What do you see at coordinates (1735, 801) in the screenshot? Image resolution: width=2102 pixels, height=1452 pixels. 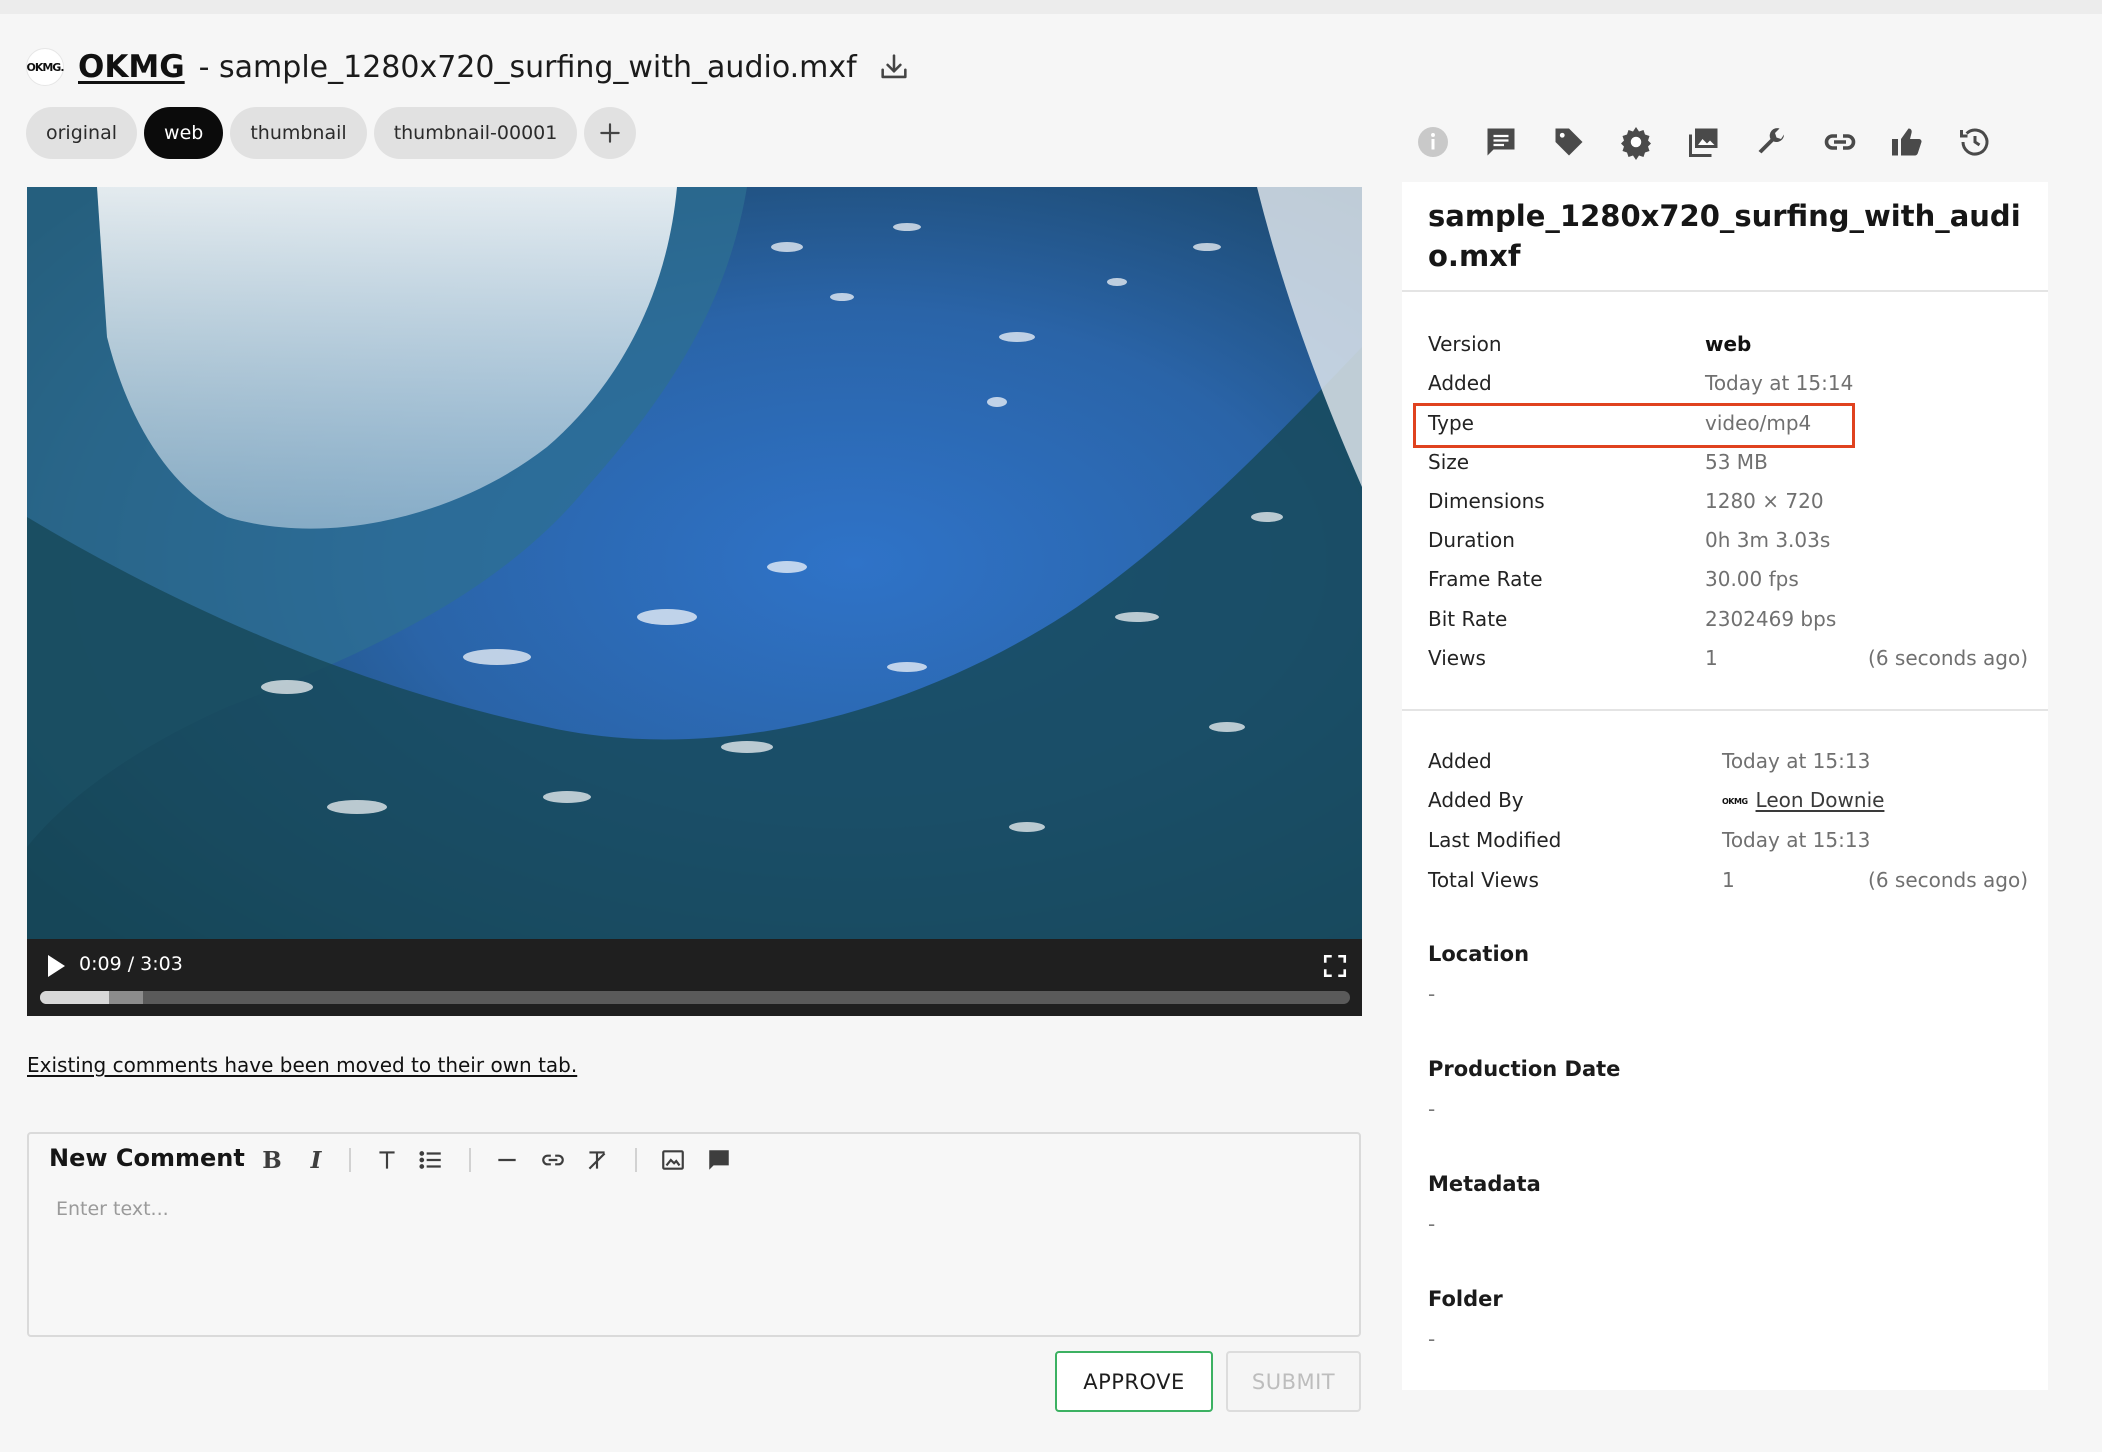 I see `user-avatar-logo: OKMG` at bounding box center [1735, 801].